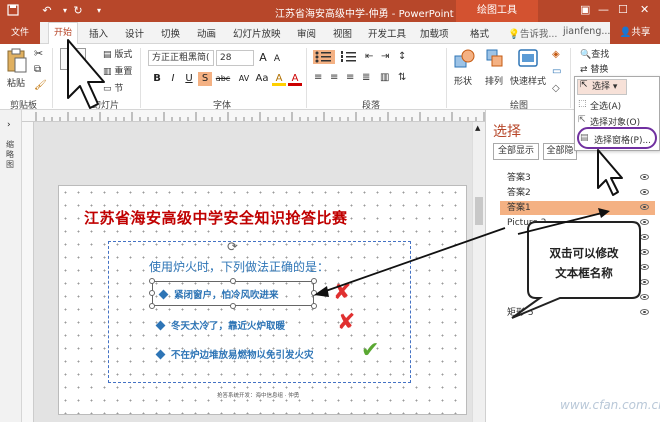 This screenshot has width=660, height=422. Describe the element at coordinates (412, 260) in the screenshot. I see `arrow-line` at that location.